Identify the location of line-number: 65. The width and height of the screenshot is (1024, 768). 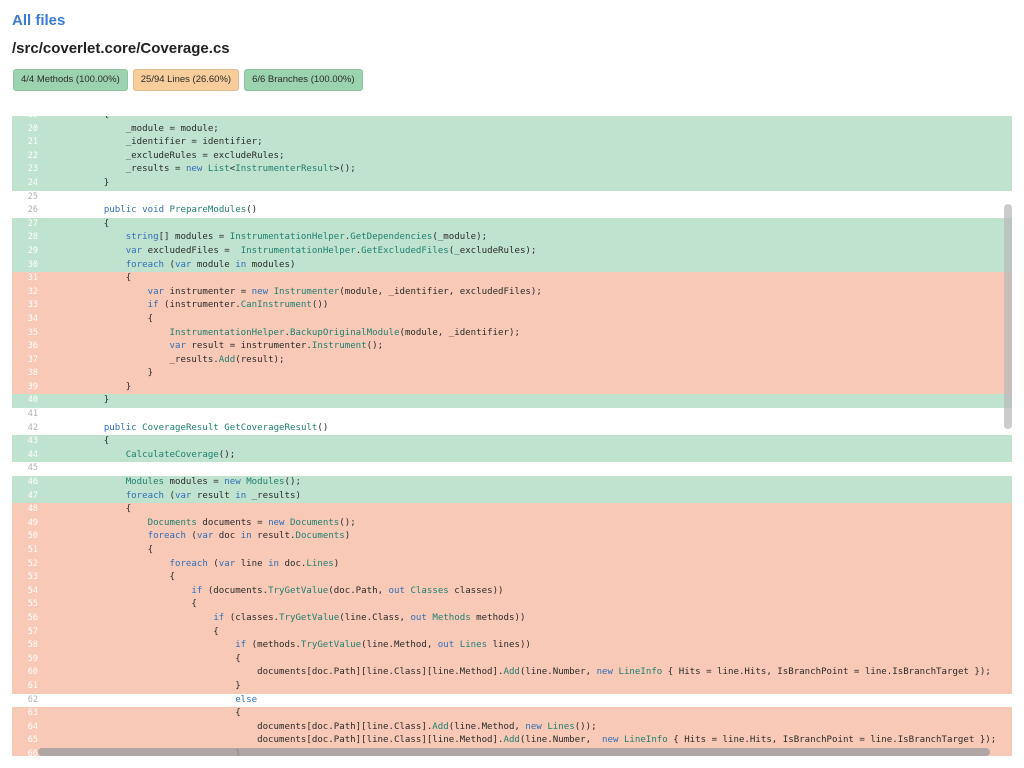
(32, 740).